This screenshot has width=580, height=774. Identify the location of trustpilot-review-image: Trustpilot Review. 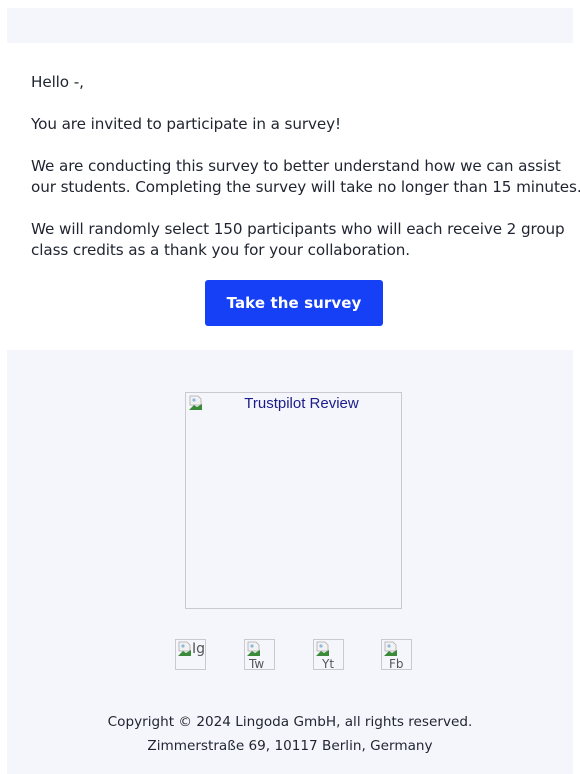
(293, 500).